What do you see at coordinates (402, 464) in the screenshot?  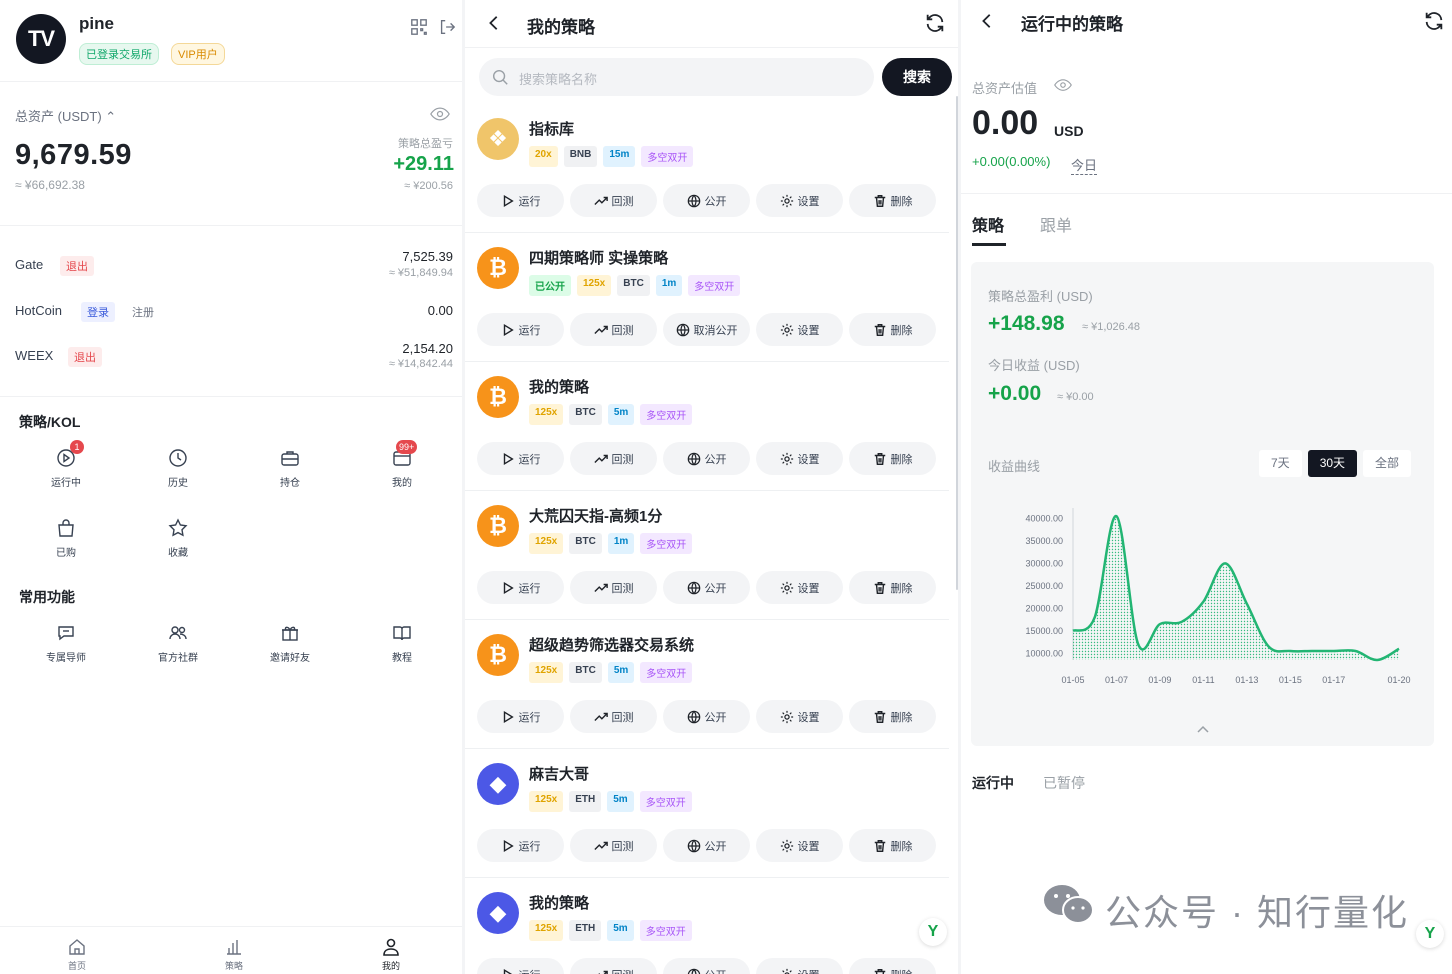 I see `menu-item-mine: 99+ 我的` at bounding box center [402, 464].